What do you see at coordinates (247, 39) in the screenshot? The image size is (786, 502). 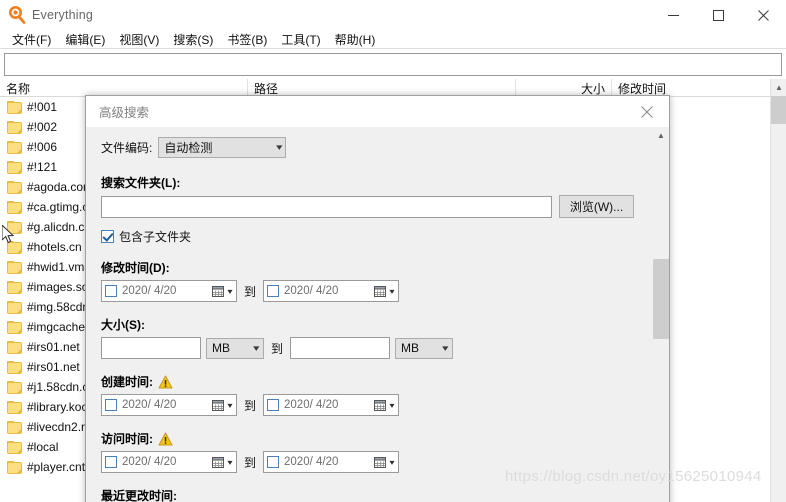 I see `menu-bookmark: 书签(B)` at bounding box center [247, 39].